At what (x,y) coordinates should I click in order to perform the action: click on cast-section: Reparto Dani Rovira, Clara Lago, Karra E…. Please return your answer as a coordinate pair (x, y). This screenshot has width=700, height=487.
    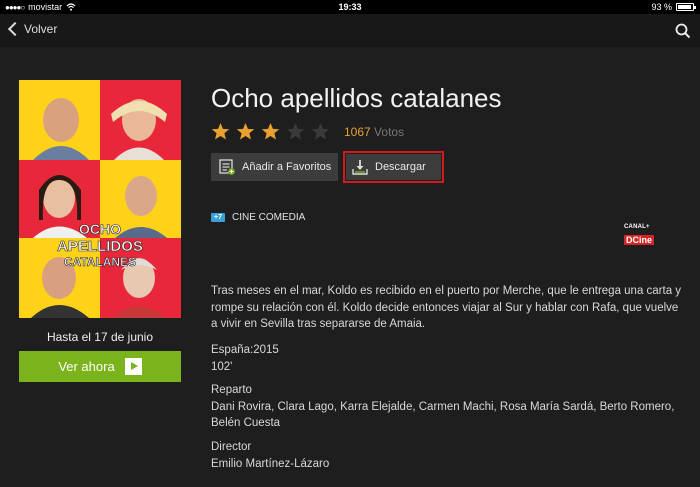
    Looking at the image, I should click on (449, 407).